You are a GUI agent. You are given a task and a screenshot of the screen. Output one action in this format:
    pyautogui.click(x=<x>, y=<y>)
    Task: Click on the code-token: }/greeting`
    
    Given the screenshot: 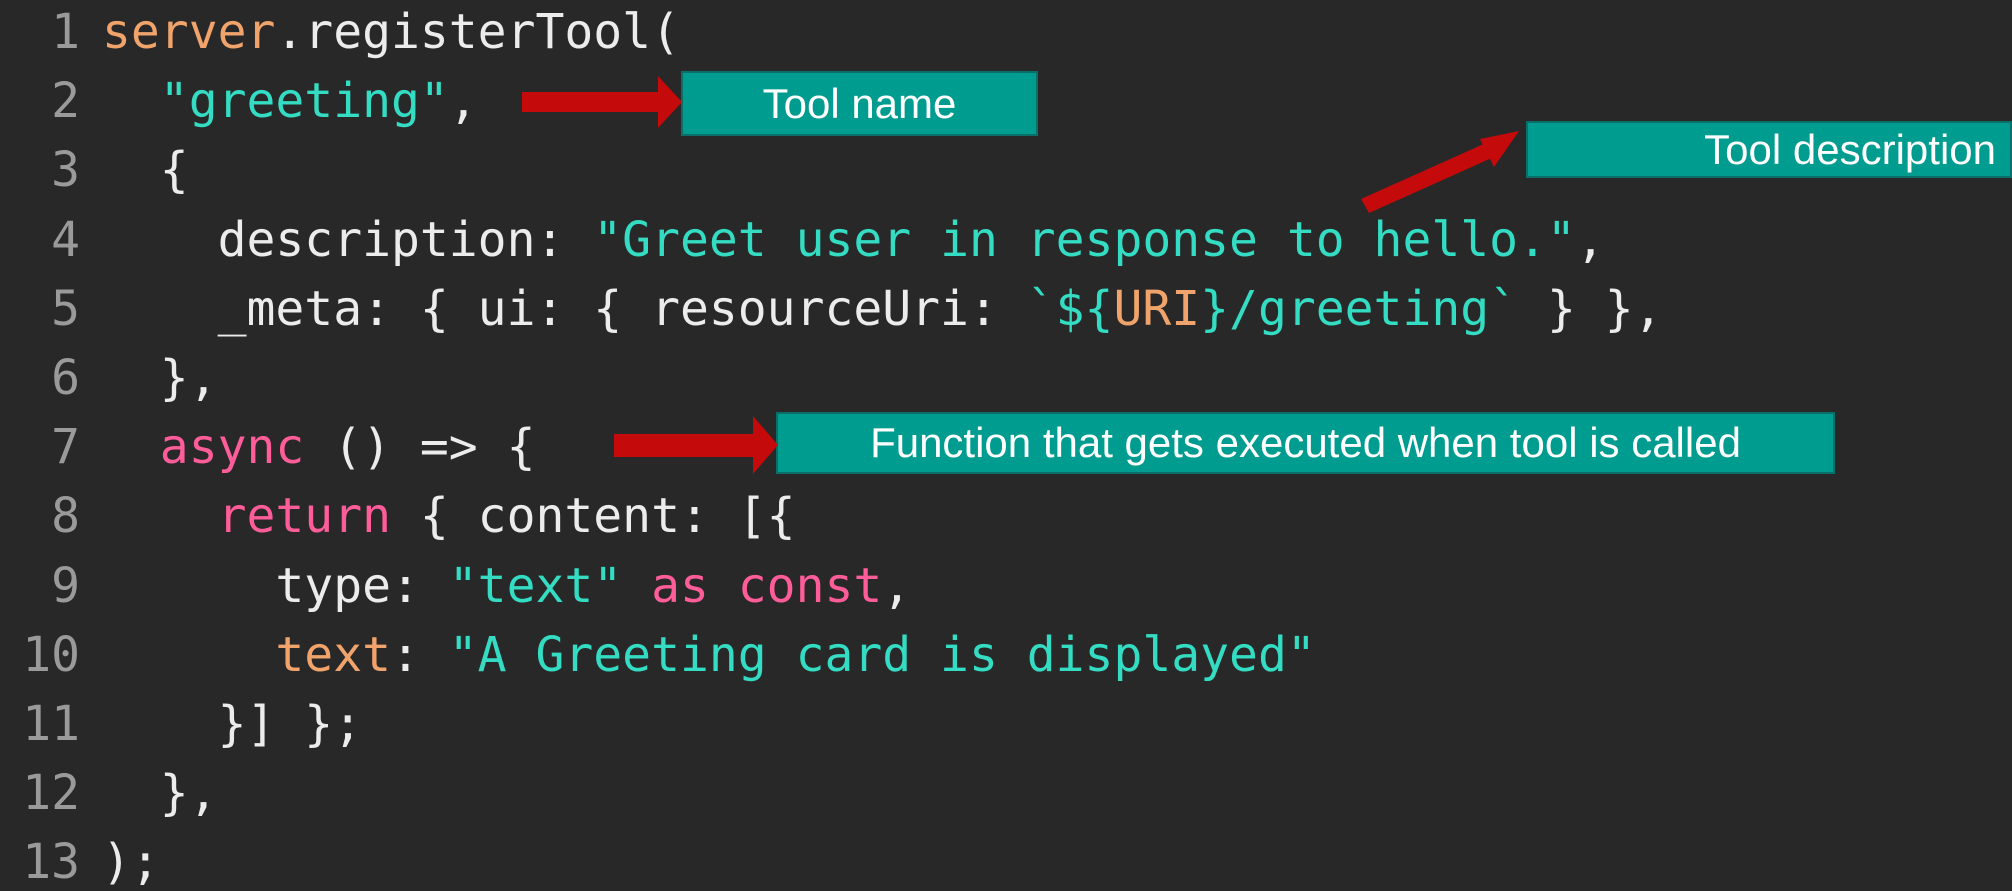 What is the action you would take?
    pyautogui.click(x=1359, y=308)
    